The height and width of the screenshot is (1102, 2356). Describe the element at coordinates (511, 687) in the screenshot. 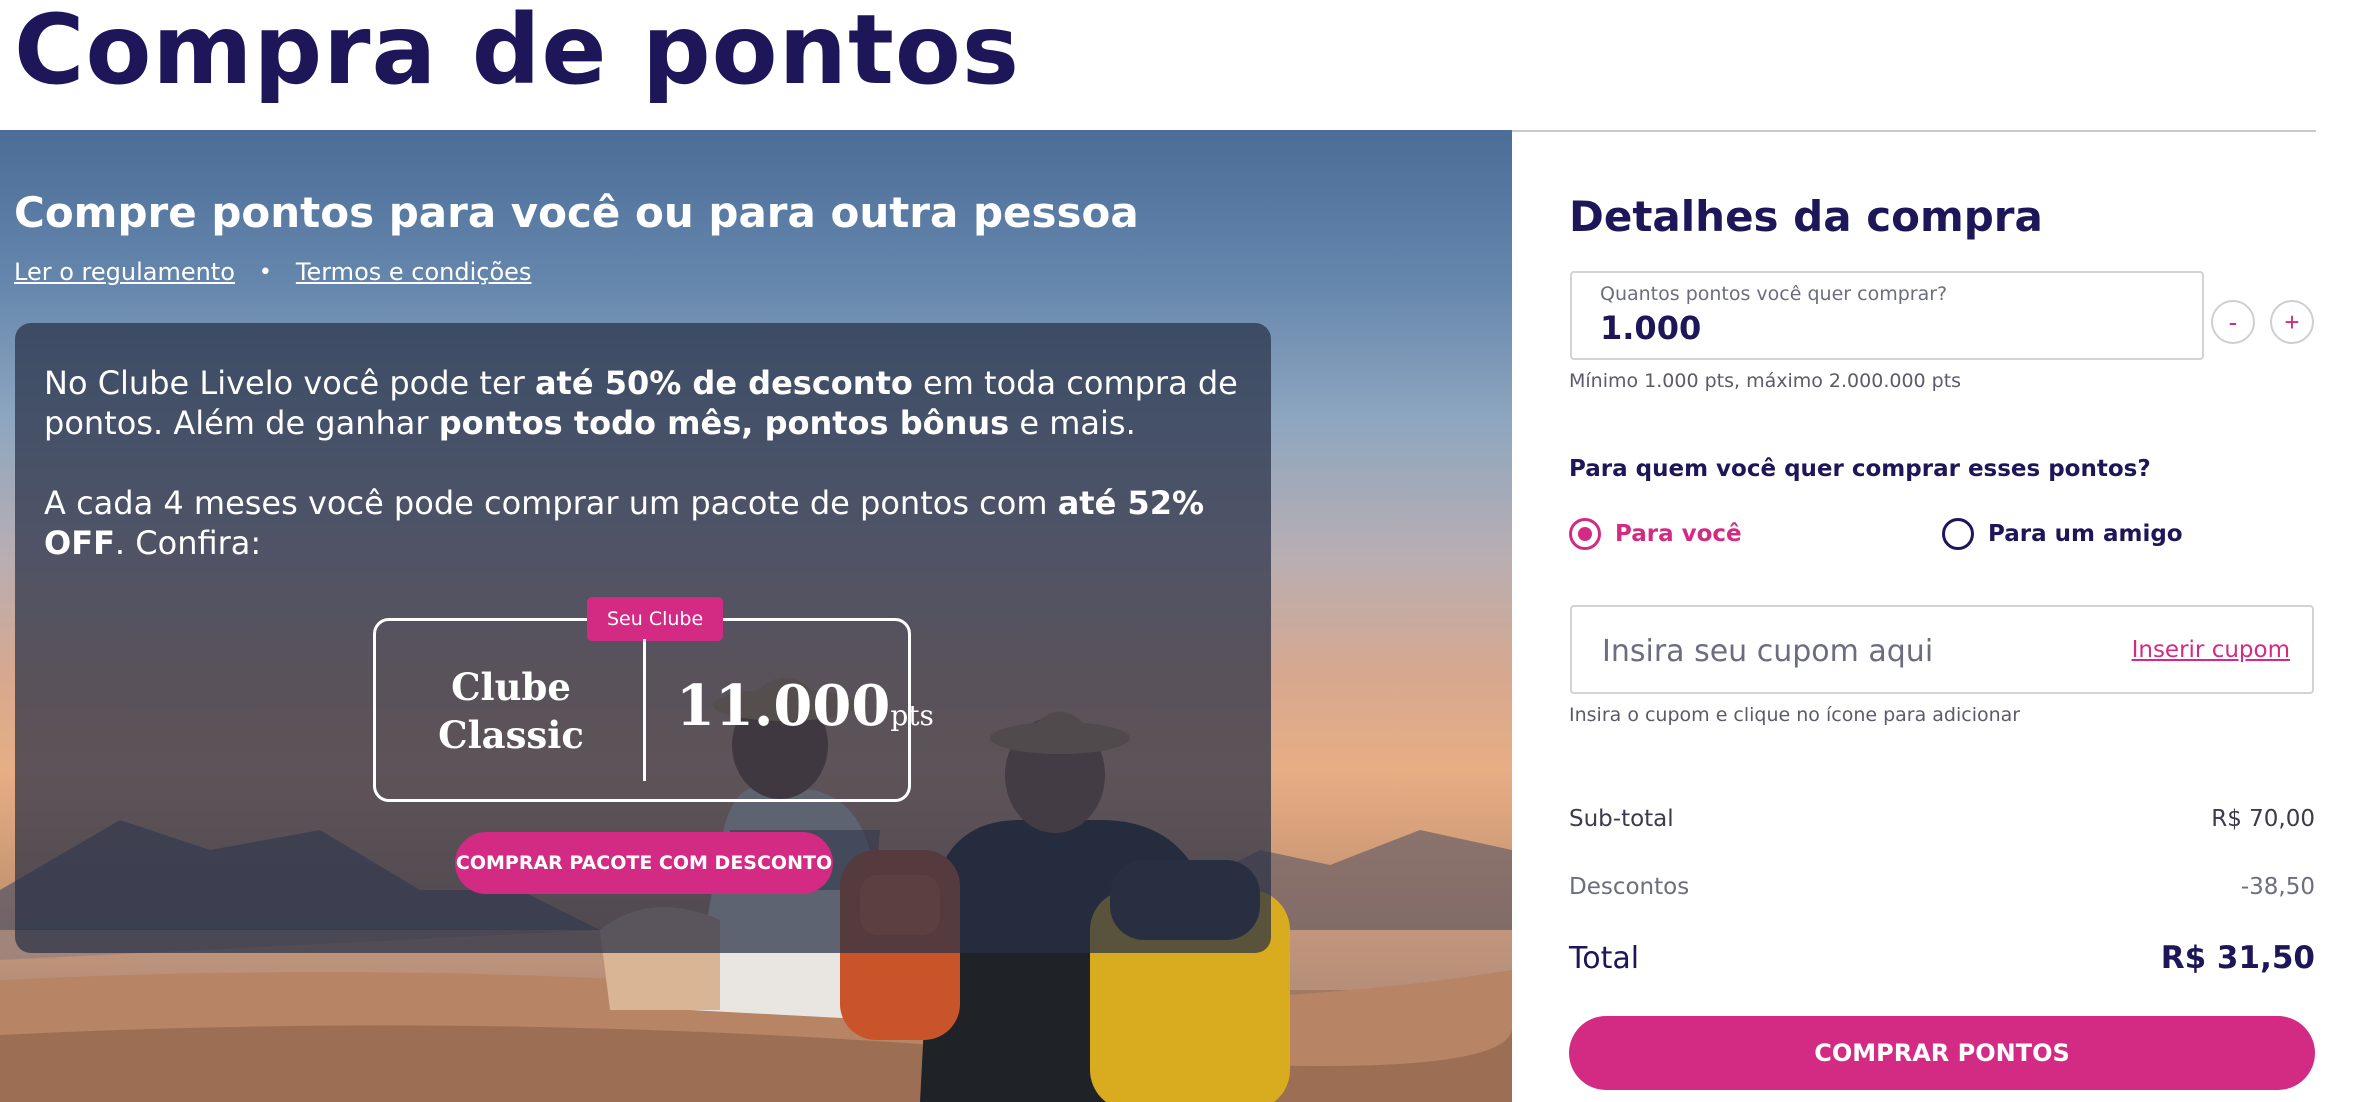

I see `plan-name-line-1: Clube` at that location.